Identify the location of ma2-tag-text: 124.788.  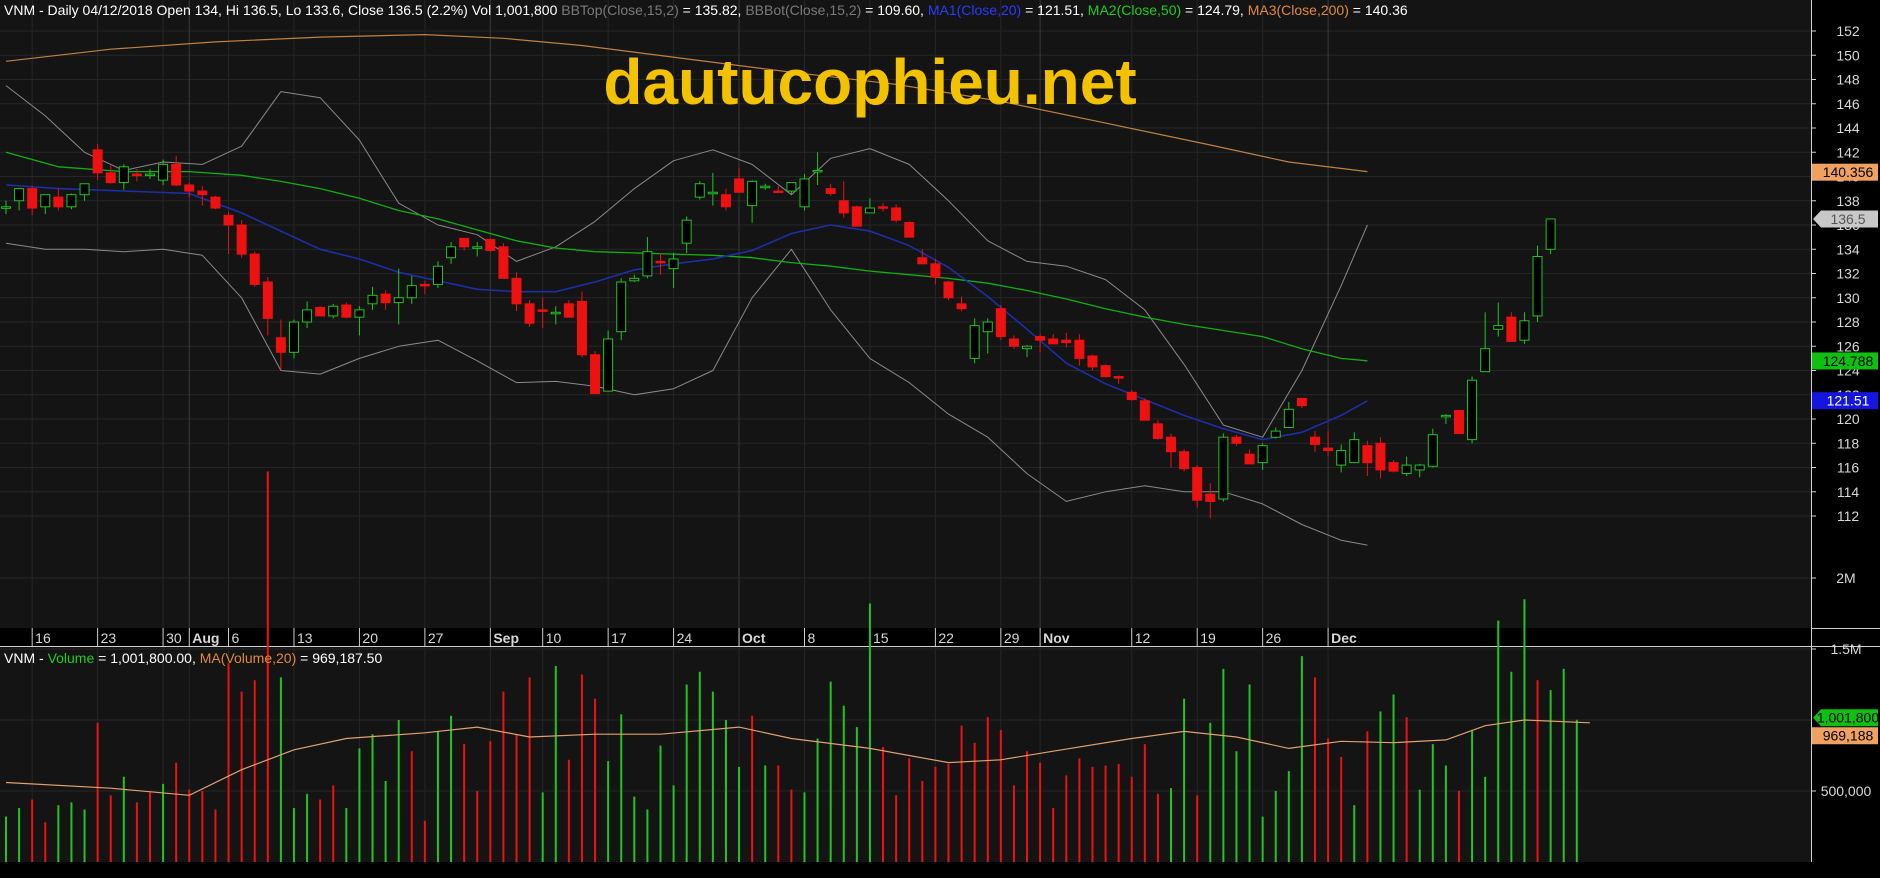
(1848, 361).